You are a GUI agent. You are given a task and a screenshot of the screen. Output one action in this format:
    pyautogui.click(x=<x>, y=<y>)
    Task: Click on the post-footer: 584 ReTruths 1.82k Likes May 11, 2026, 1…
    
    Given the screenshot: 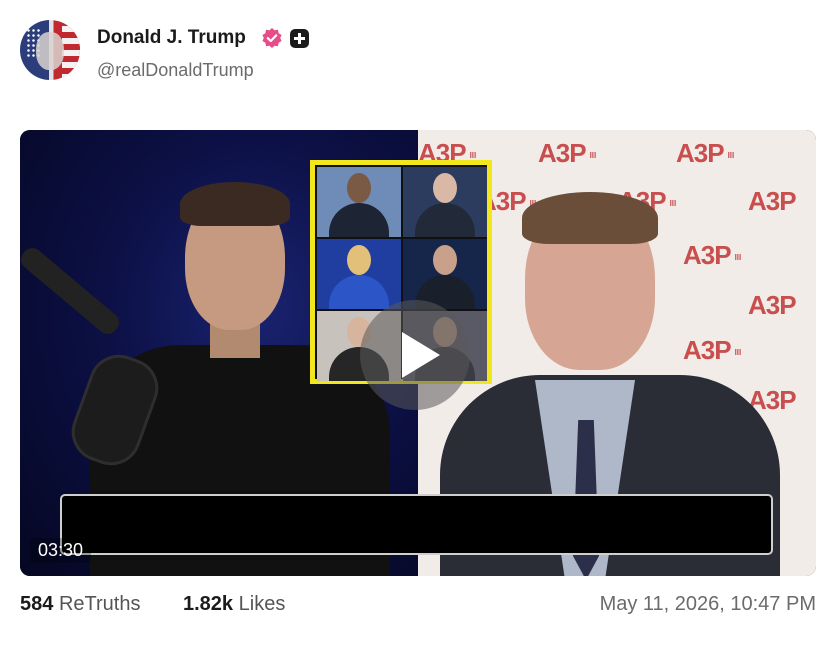 What is the action you would take?
    pyautogui.click(x=418, y=607)
    